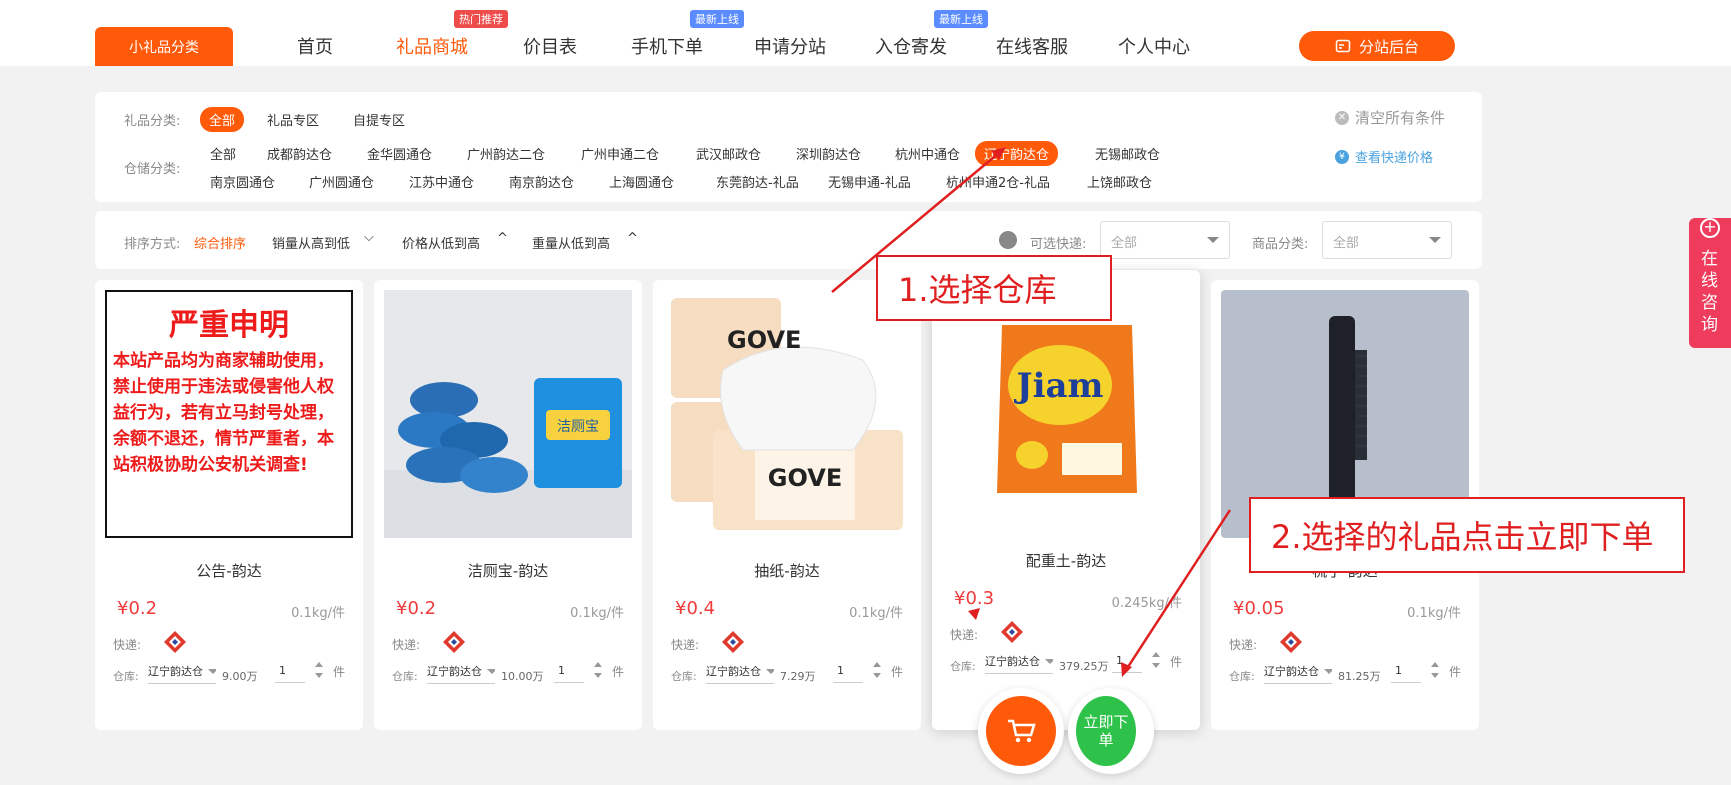 Image resolution: width=1731 pixels, height=785 pixels. What do you see at coordinates (1709, 292) in the screenshot?
I see `consult-label: 在线咨询` at bounding box center [1709, 292].